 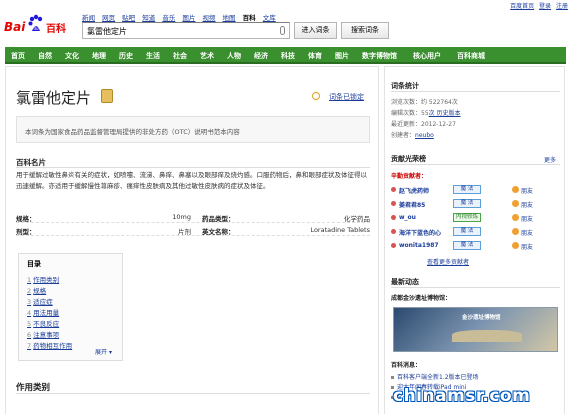 What do you see at coordinates (188, 18) in the screenshot?
I see `nav-images: 图片` at bounding box center [188, 18].